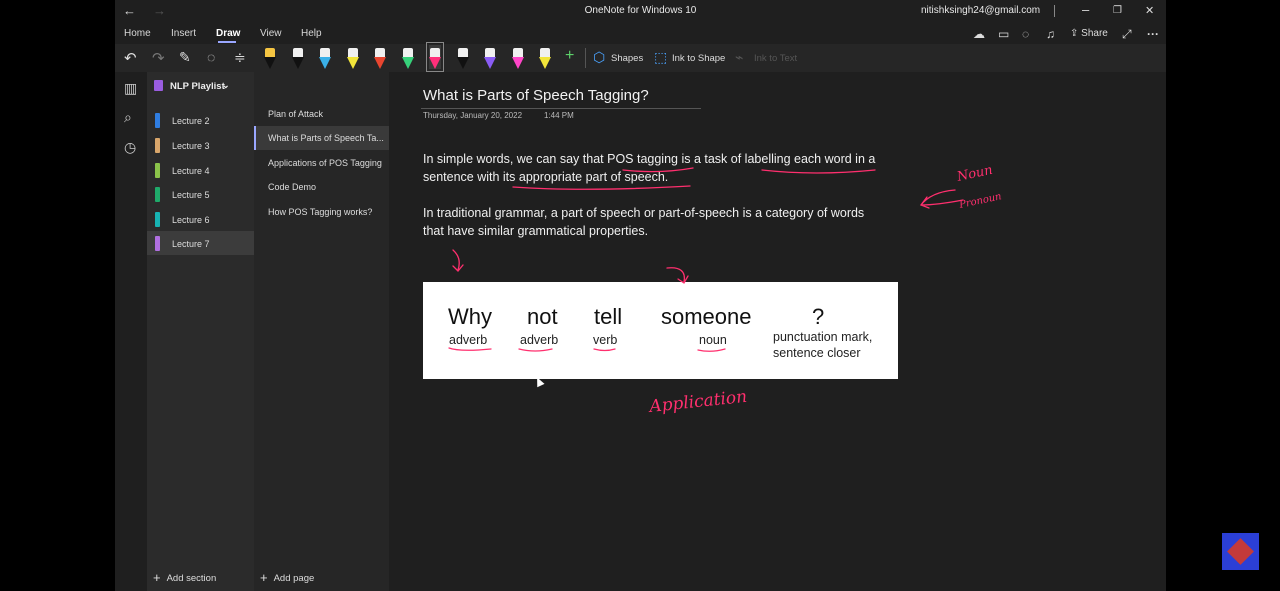 The image size is (1280, 591). What do you see at coordinates (539, 340) in the screenshot?
I see `tag-adverb-2: adverb` at bounding box center [539, 340].